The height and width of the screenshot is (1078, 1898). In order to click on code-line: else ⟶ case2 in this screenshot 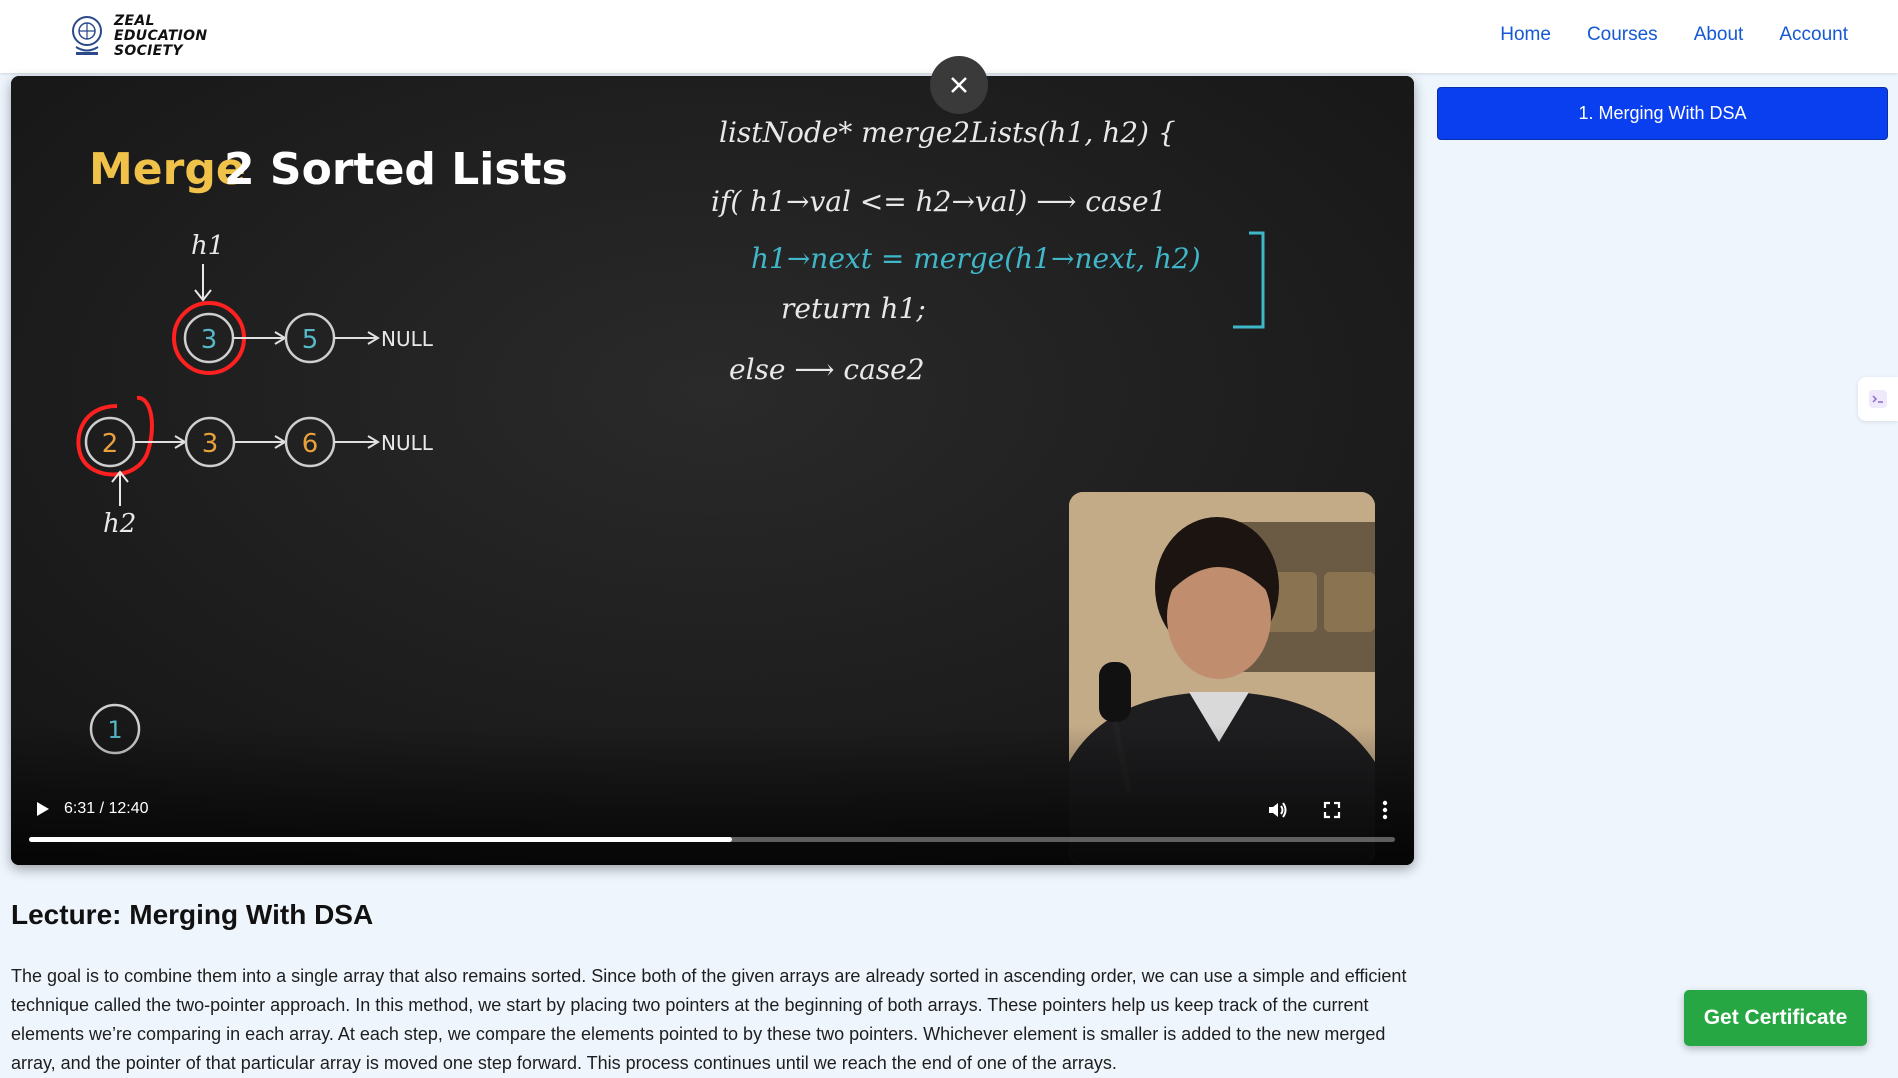, I will do `click(827, 369)`.